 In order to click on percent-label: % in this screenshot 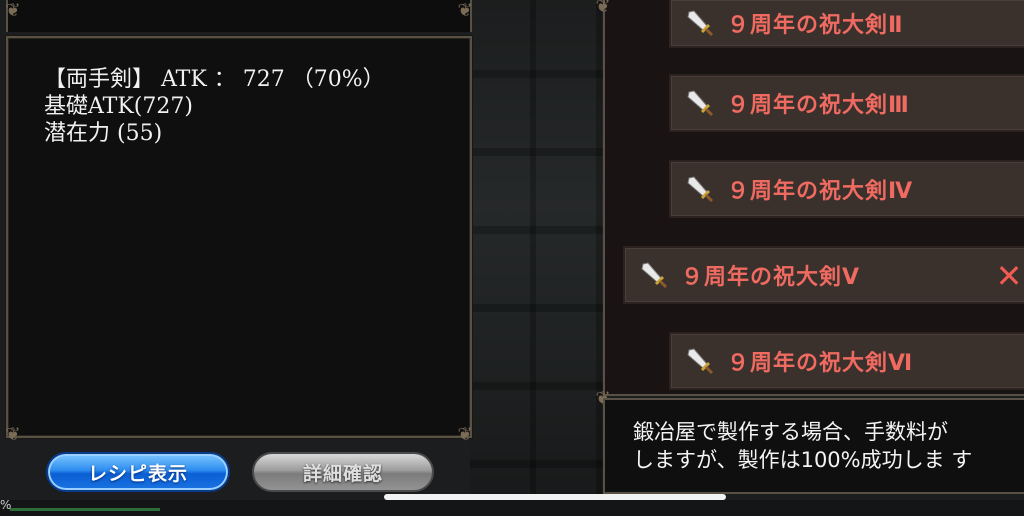, I will do `click(6, 505)`.